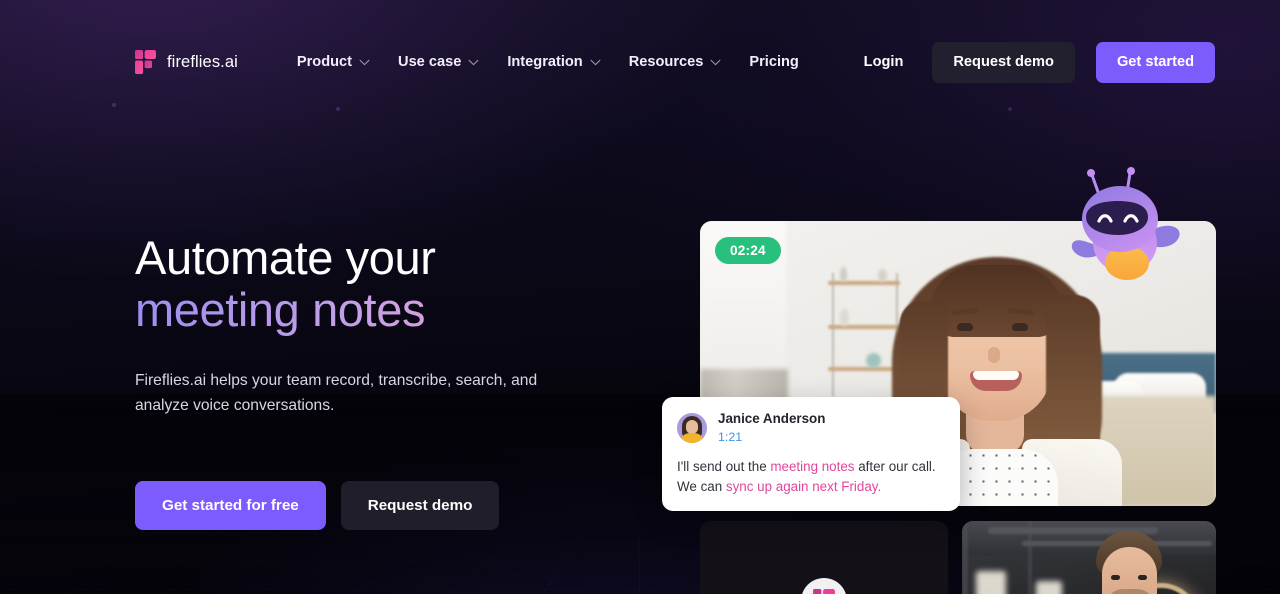 The height and width of the screenshot is (594, 1280). Describe the element at coordinates (884, 62) in the screenshot. I see `login-link: Login` at that location.